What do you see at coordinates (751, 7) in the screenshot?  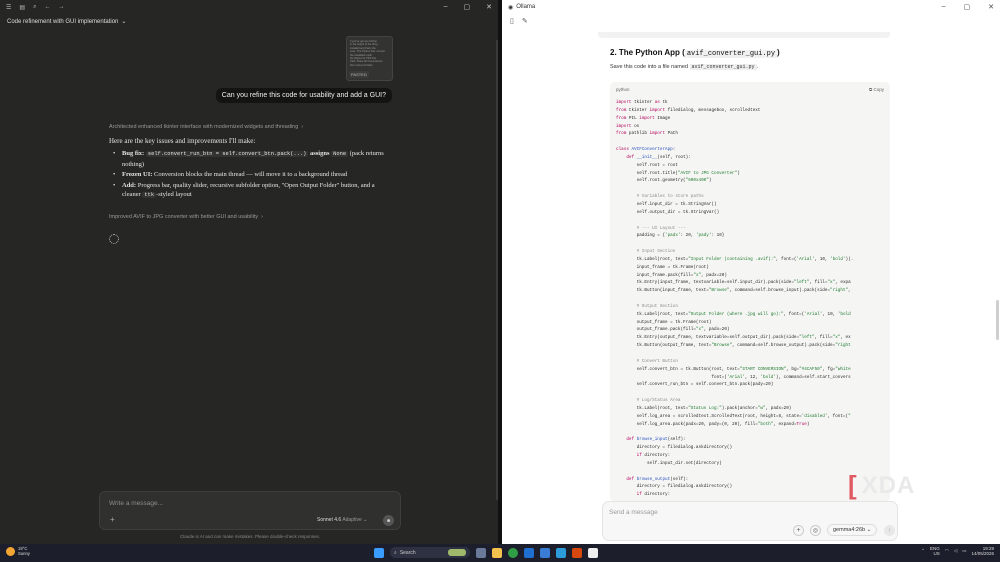 I see `ollama-titlebar: ◉ Ollama – ▢ ✕` at bounding box center [751, 7].